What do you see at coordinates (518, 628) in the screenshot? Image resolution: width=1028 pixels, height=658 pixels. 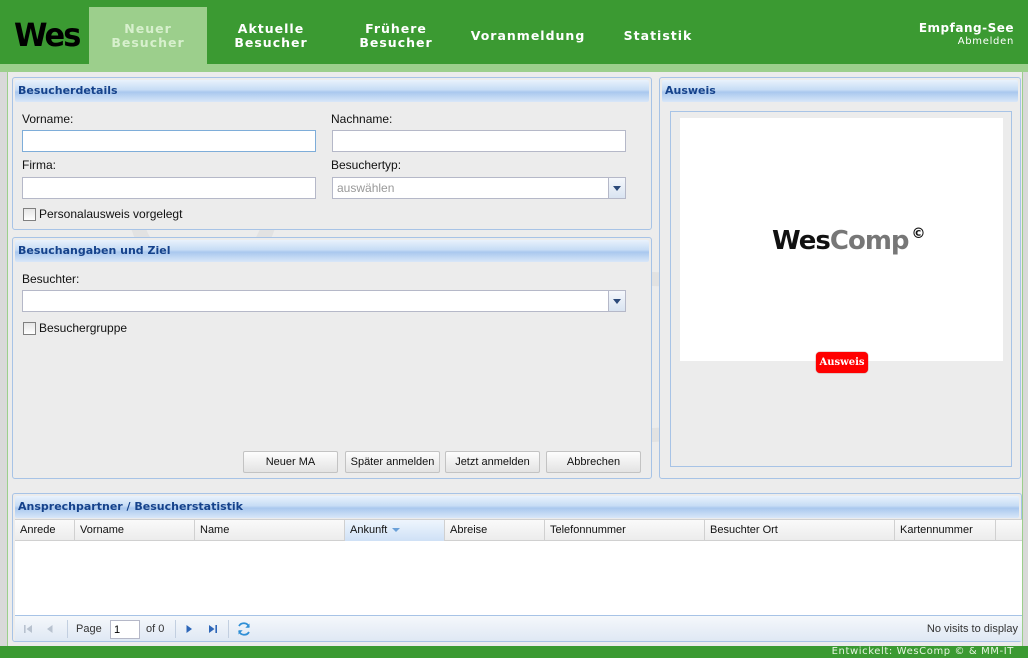 I see `grid-pager: Page of 0 No visits to display` at bounding box center [518, 628].